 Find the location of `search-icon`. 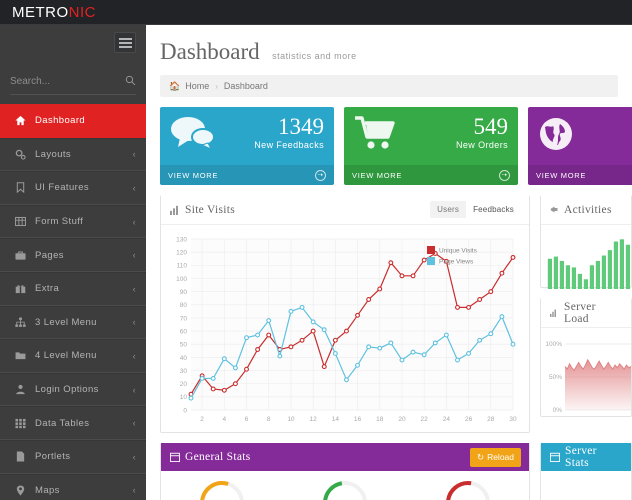

search-icon is located at coordinates (130, 80).